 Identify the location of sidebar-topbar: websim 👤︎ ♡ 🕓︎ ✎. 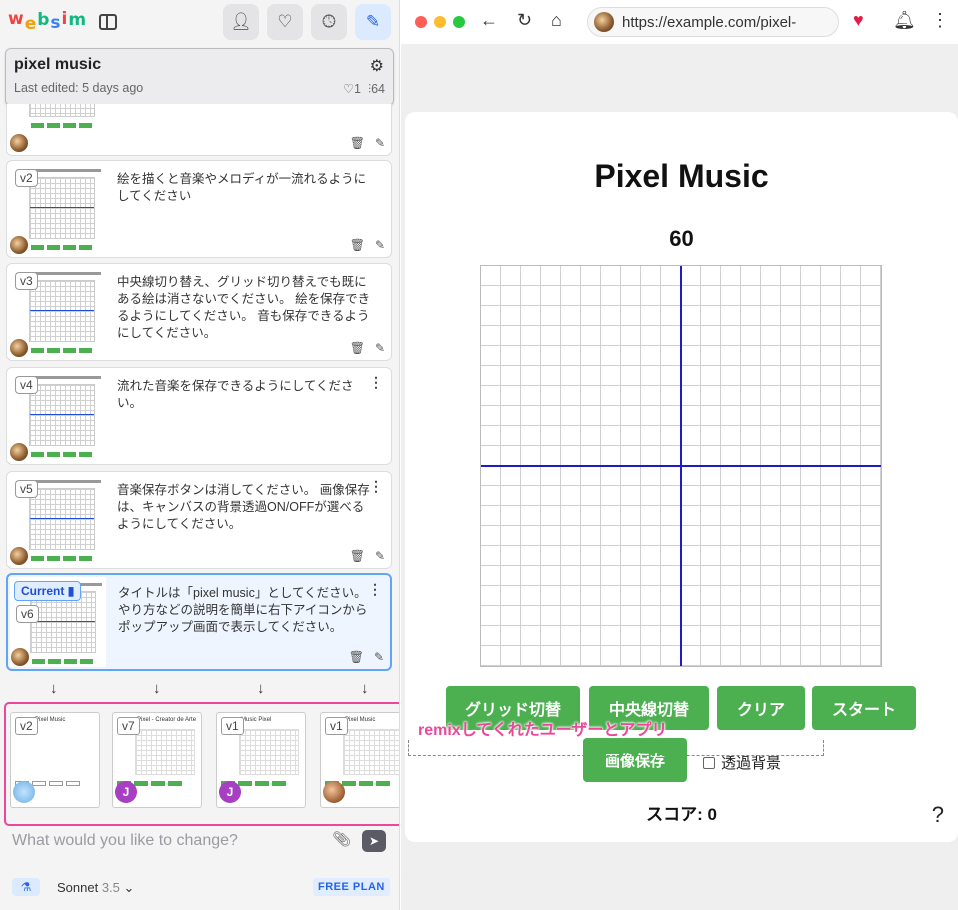
(199, 22).